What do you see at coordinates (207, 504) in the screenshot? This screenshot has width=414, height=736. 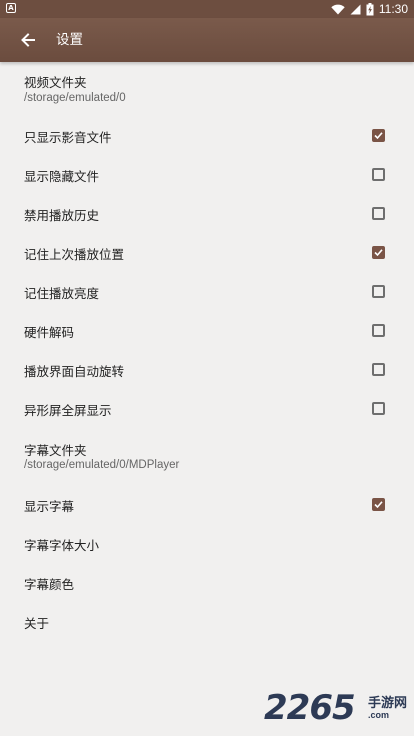 I see `setting-show-subtitle: 显示字幕` at bounding box center [207, 504].